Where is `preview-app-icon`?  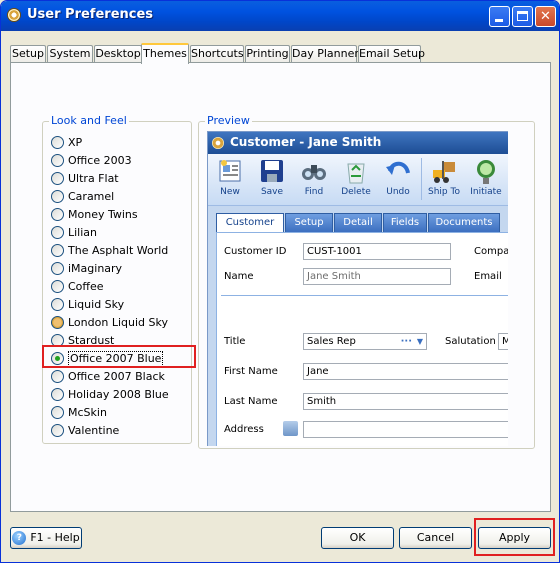
preview-app-icon is located at coordinates (218, 143).